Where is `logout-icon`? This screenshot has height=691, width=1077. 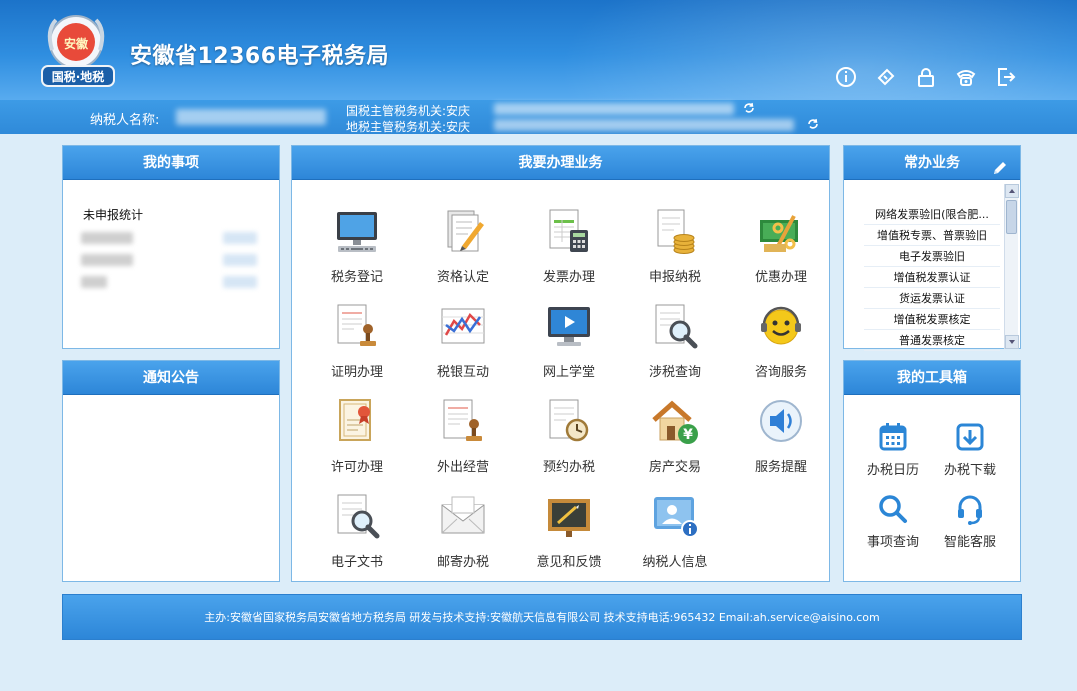
logout-icon is located at coordinates (1006, 77).